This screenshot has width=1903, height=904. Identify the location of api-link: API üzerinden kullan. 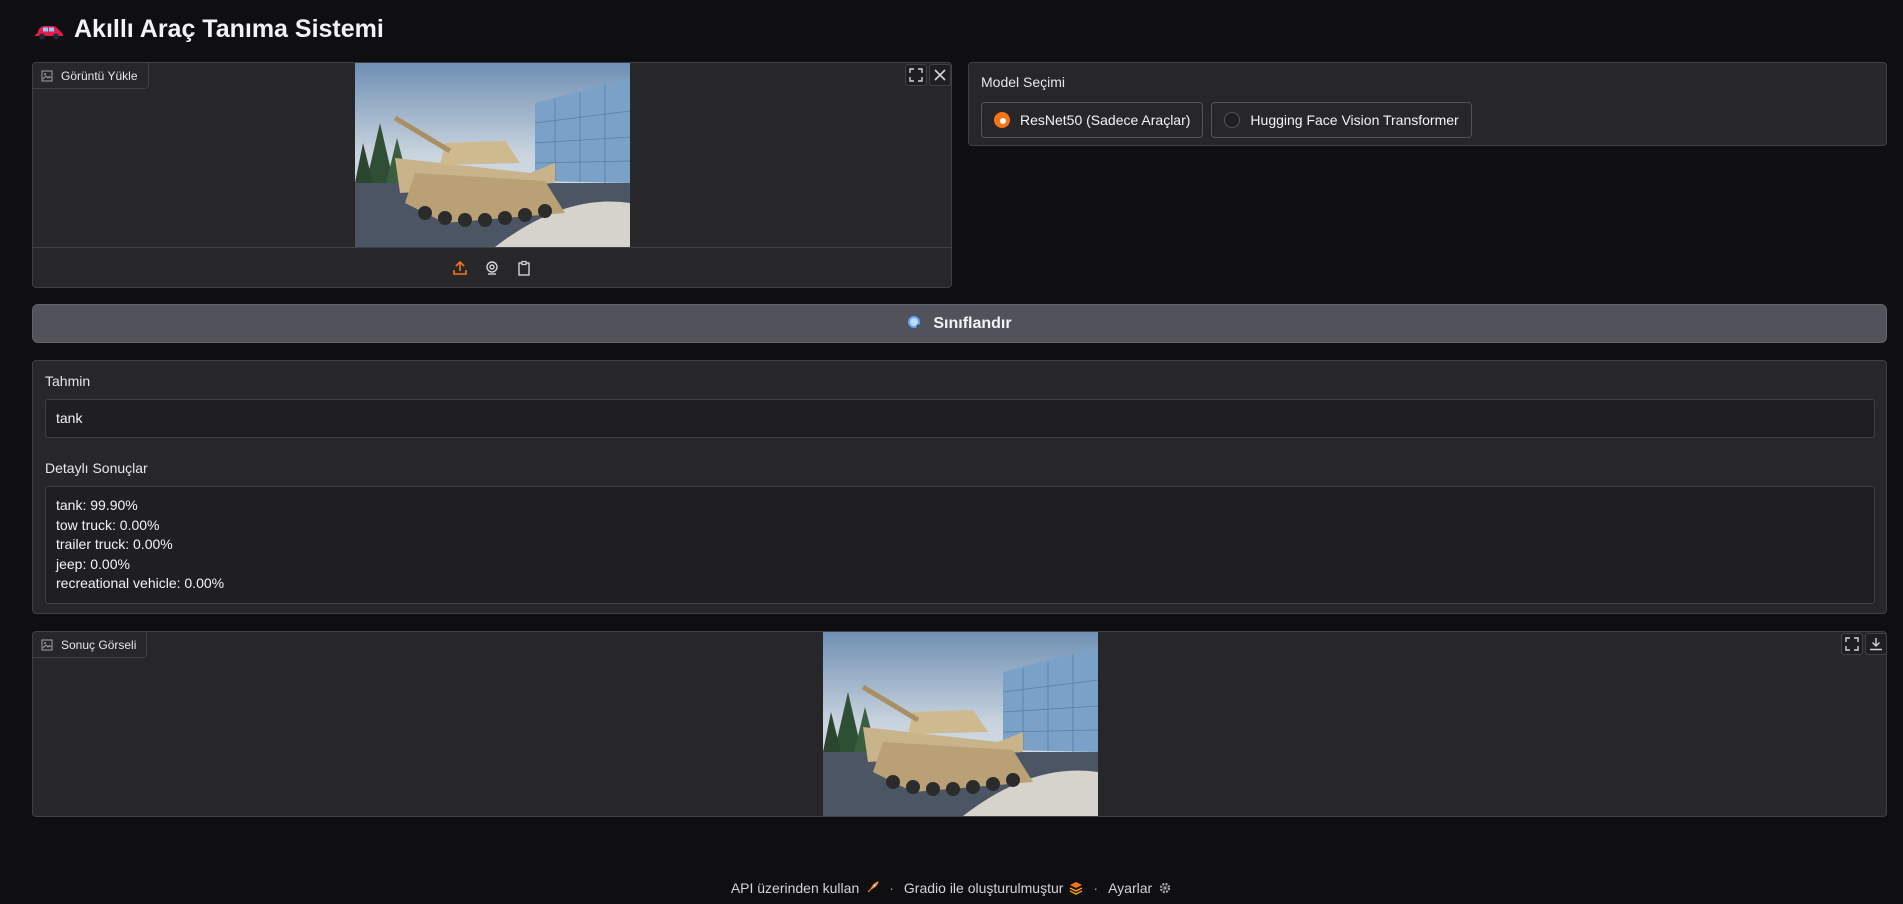
(805, 888).